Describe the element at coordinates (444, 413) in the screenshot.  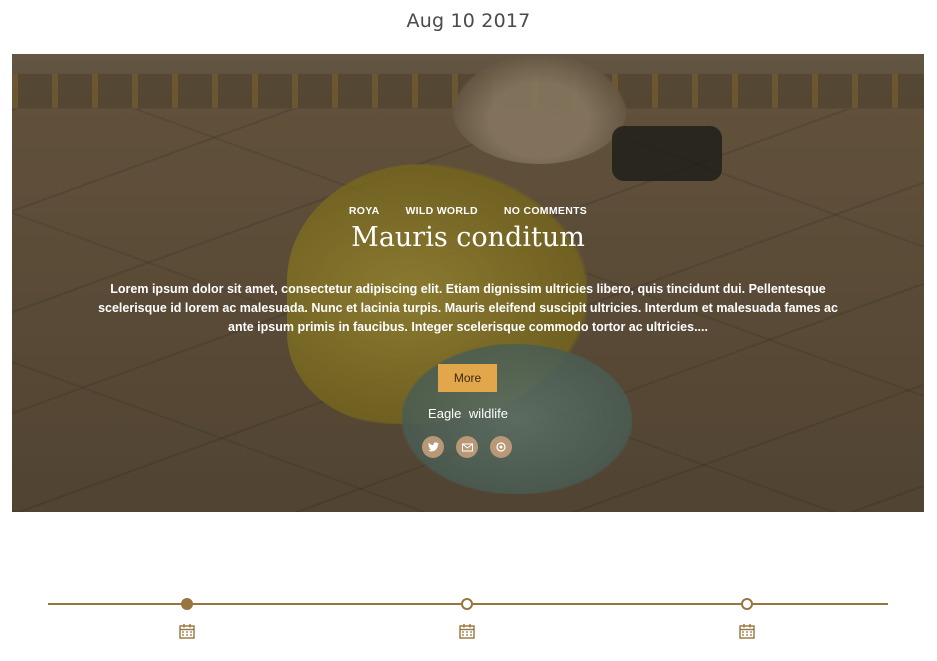
I see `tag-link: Eagle` at that location.